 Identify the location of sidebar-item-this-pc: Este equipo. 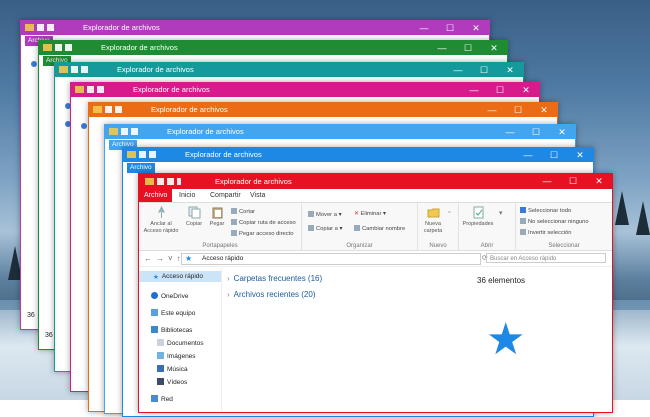
(173, 313).